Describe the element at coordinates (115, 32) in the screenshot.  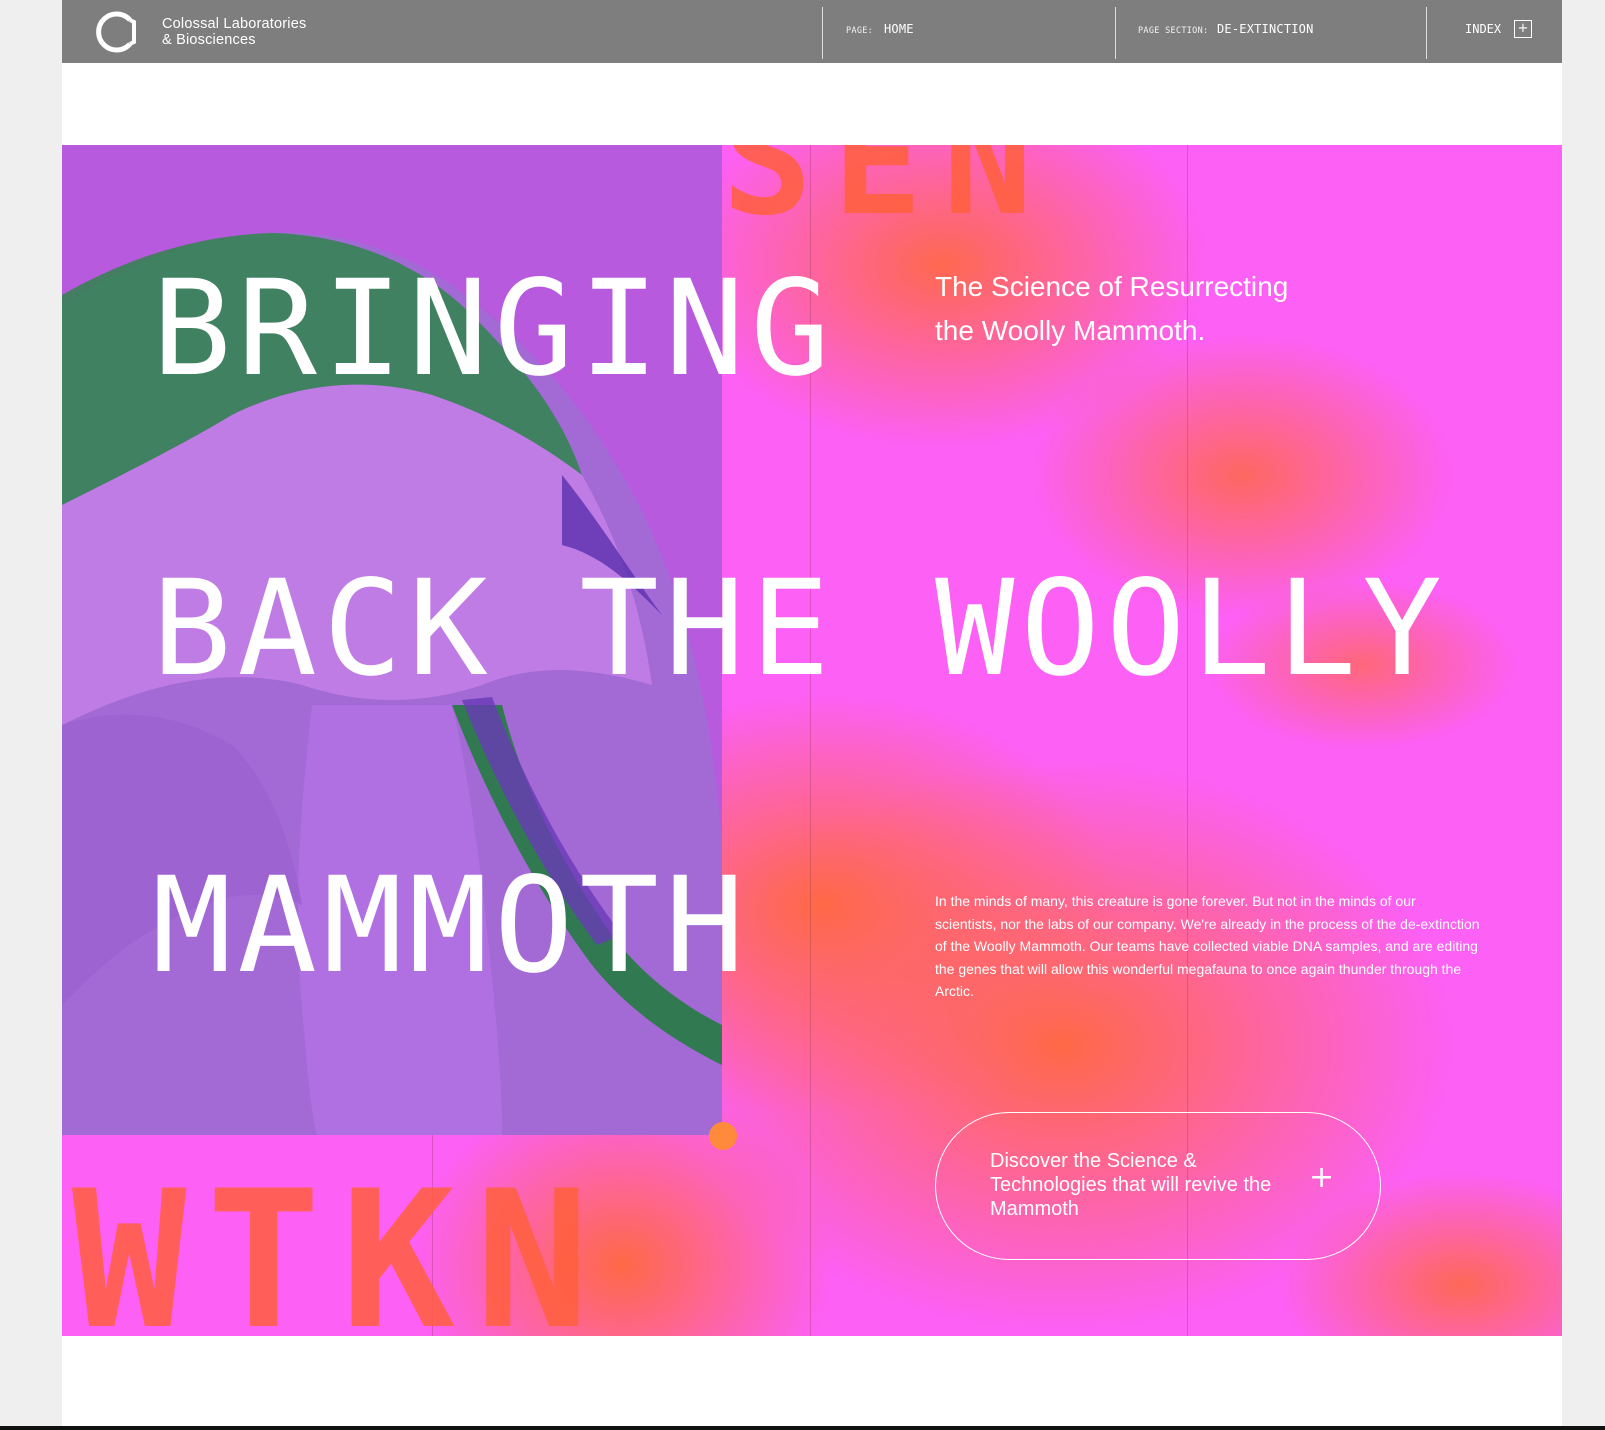
I see `colossal-logo-icon` at that location.